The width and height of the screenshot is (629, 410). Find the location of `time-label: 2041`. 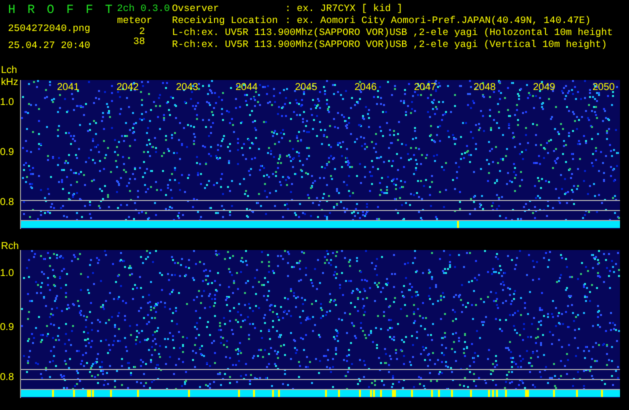

time-label: 2041 is located at coordinates (68, 87).